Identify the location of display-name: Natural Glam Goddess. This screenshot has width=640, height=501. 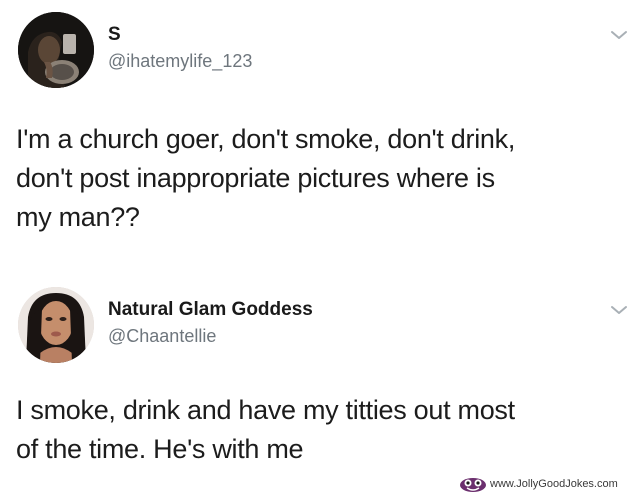
(210, 310).